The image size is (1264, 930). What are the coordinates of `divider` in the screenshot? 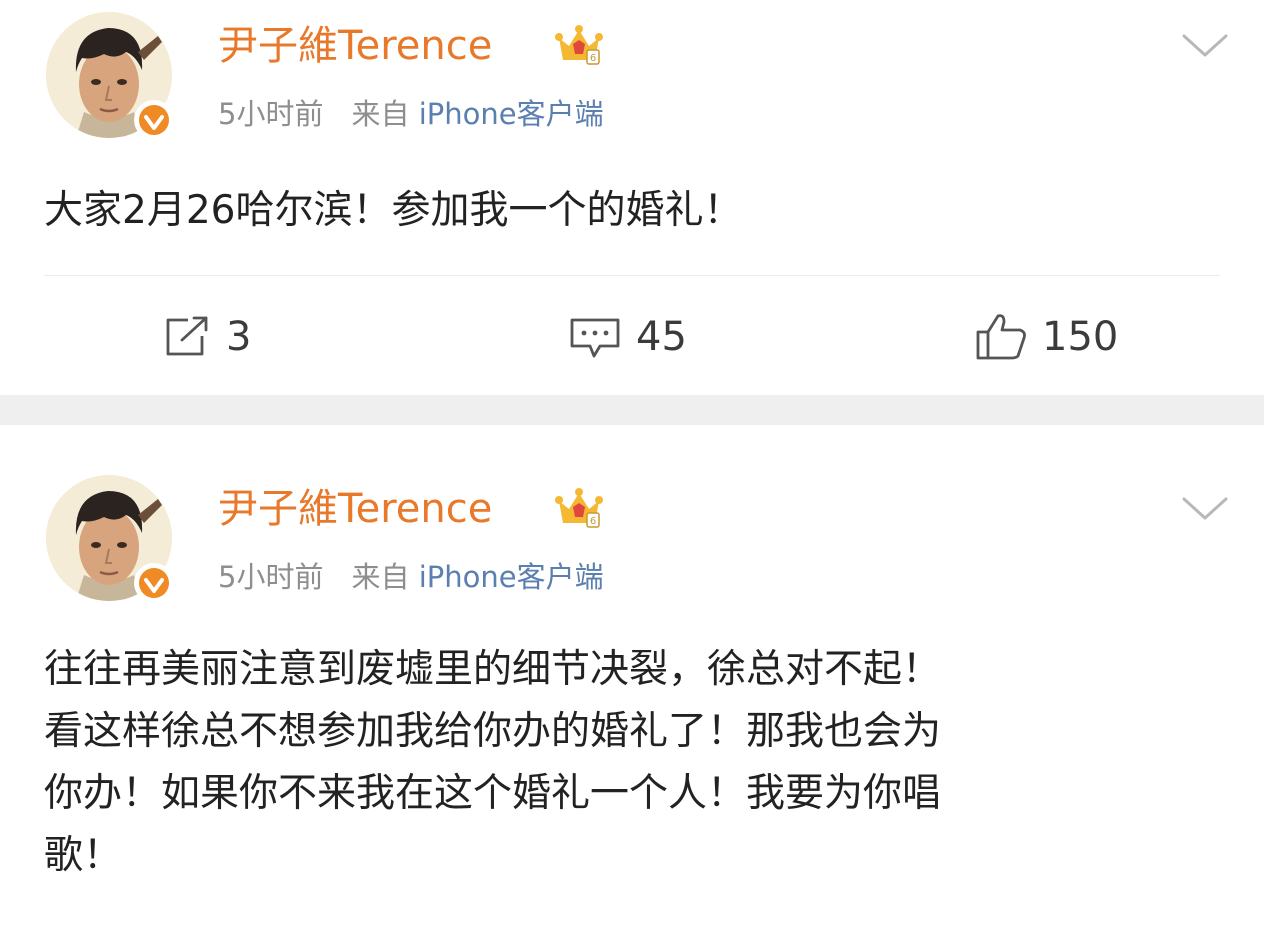 It's located at (632, 275).